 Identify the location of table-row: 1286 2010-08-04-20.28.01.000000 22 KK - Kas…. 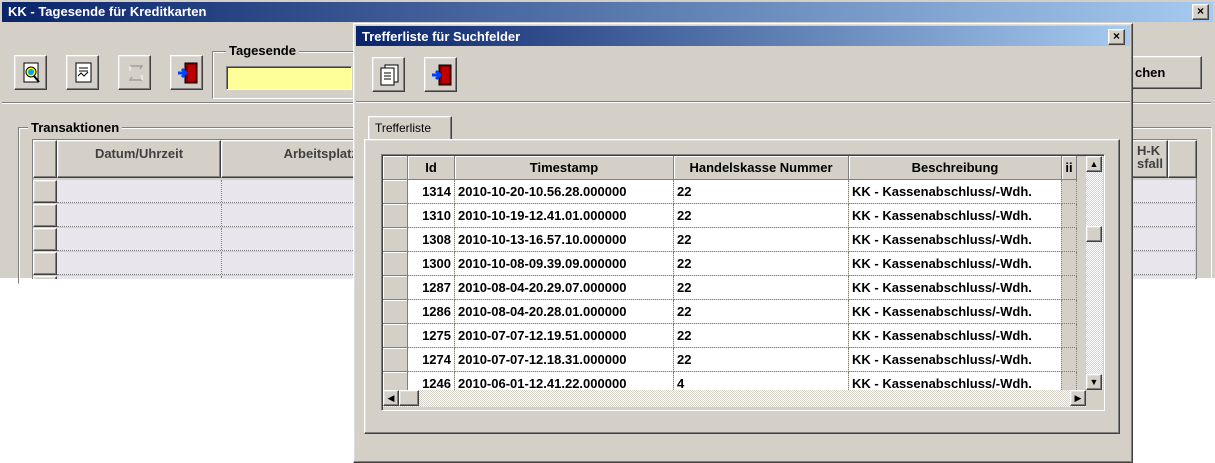
(730, 311).